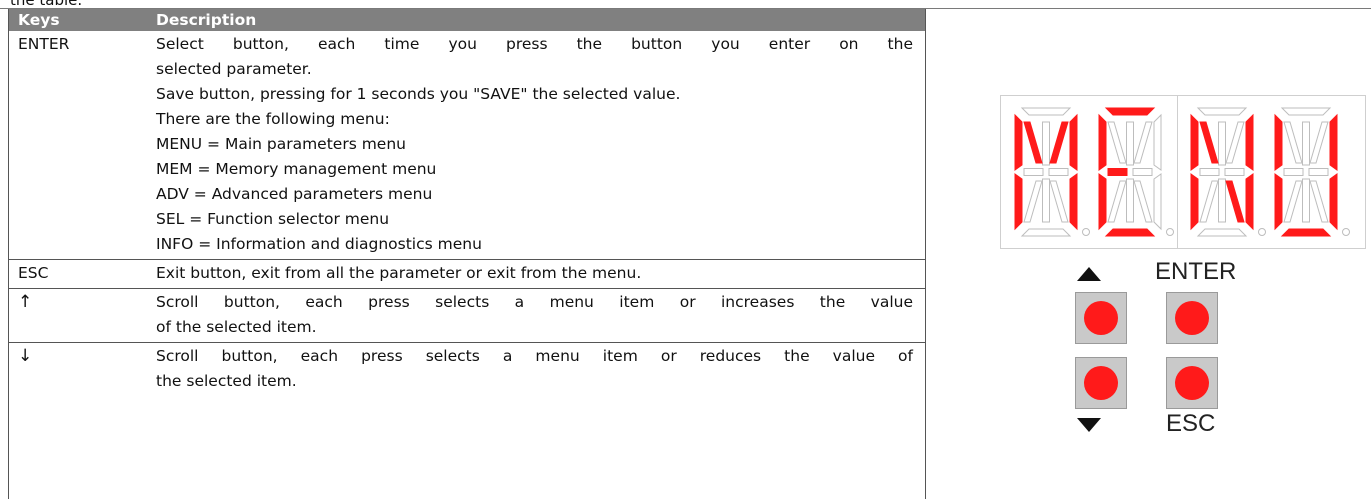  What do you see at coordinates (1196, 271) in the screenshot?
I see `enter-label: ENTER` at bounding box center [1196, 271].